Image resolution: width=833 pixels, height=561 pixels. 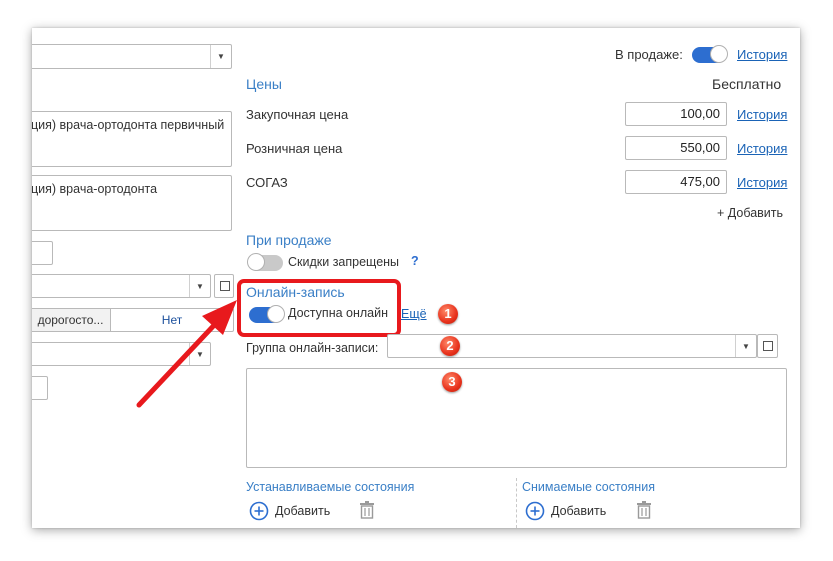 I want to click on retail-price-input: 550,00, so click(x=676, y=148).